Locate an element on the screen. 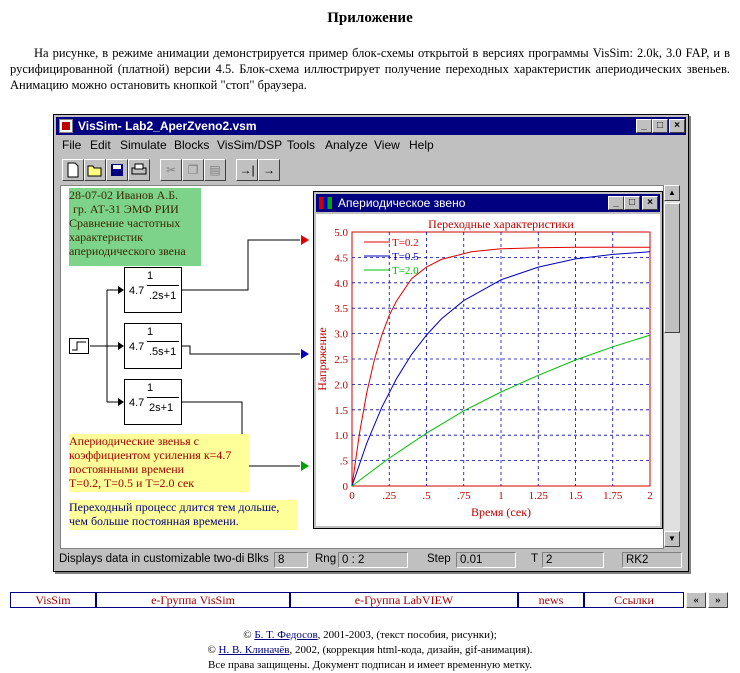 The image size is (740, 673). next-page-button: » is located at coordinates (718, 600).